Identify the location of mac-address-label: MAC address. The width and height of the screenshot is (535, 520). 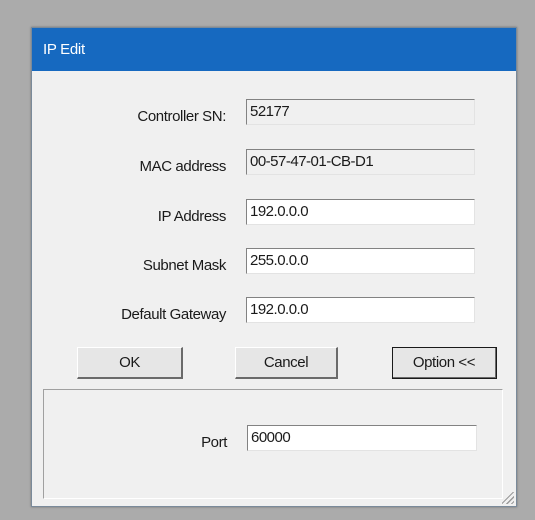
(183, 166).